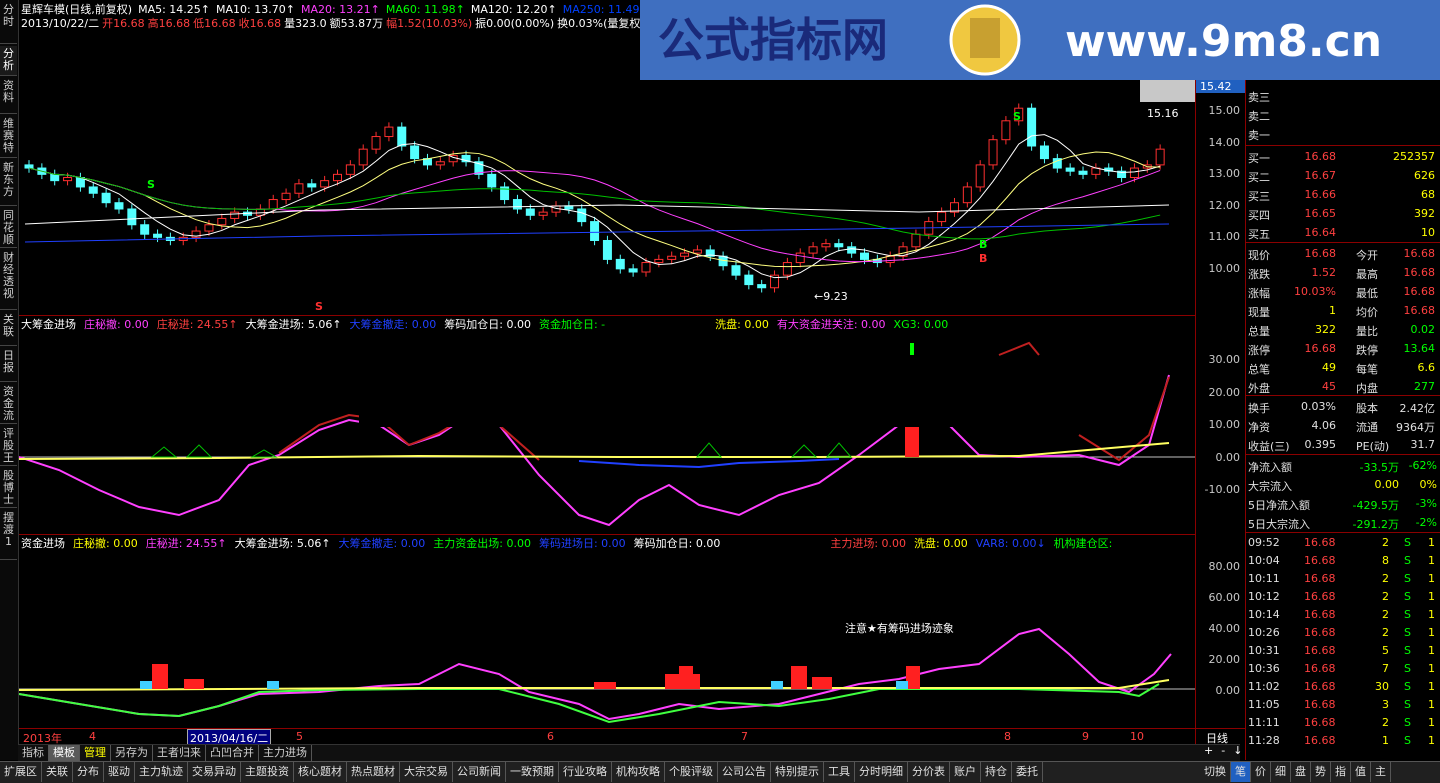  Describe the element at coordinates (1343, 367) in the screenshot. I see `stat-row: 总笔 49 每笔 6.6` at that location.